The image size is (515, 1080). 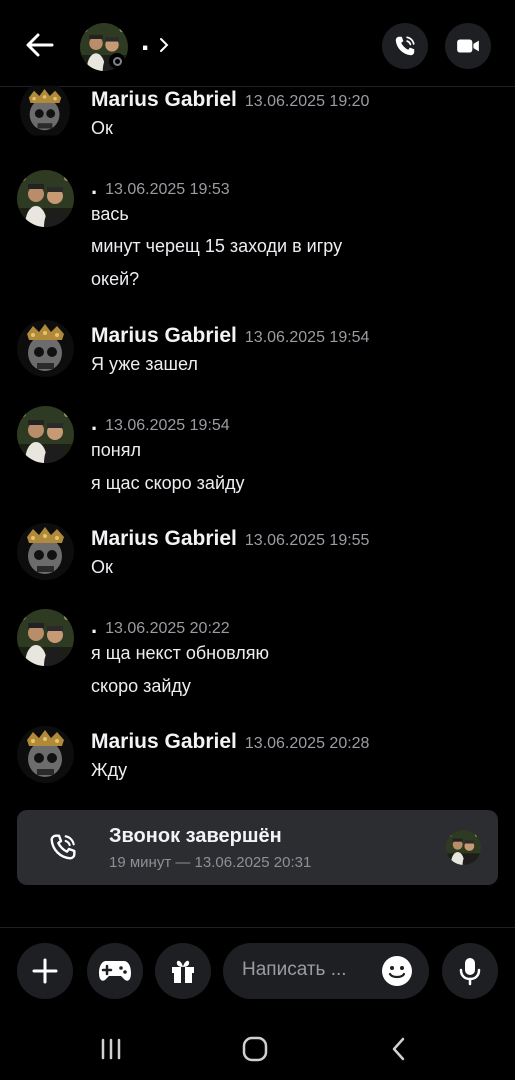 I want to click on message-text: окей?, so click(x=115, y=279).